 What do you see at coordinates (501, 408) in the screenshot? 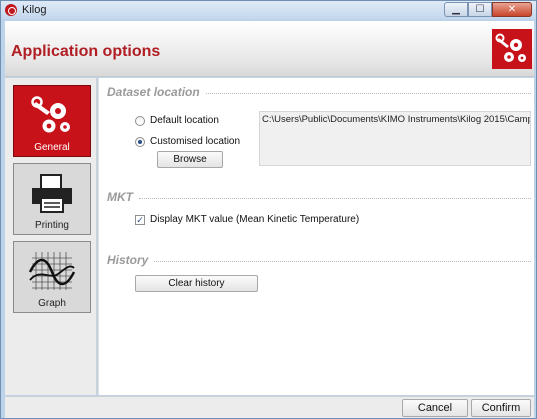
I see `confirm-button: Confirm` at bounding box center [501, 408].